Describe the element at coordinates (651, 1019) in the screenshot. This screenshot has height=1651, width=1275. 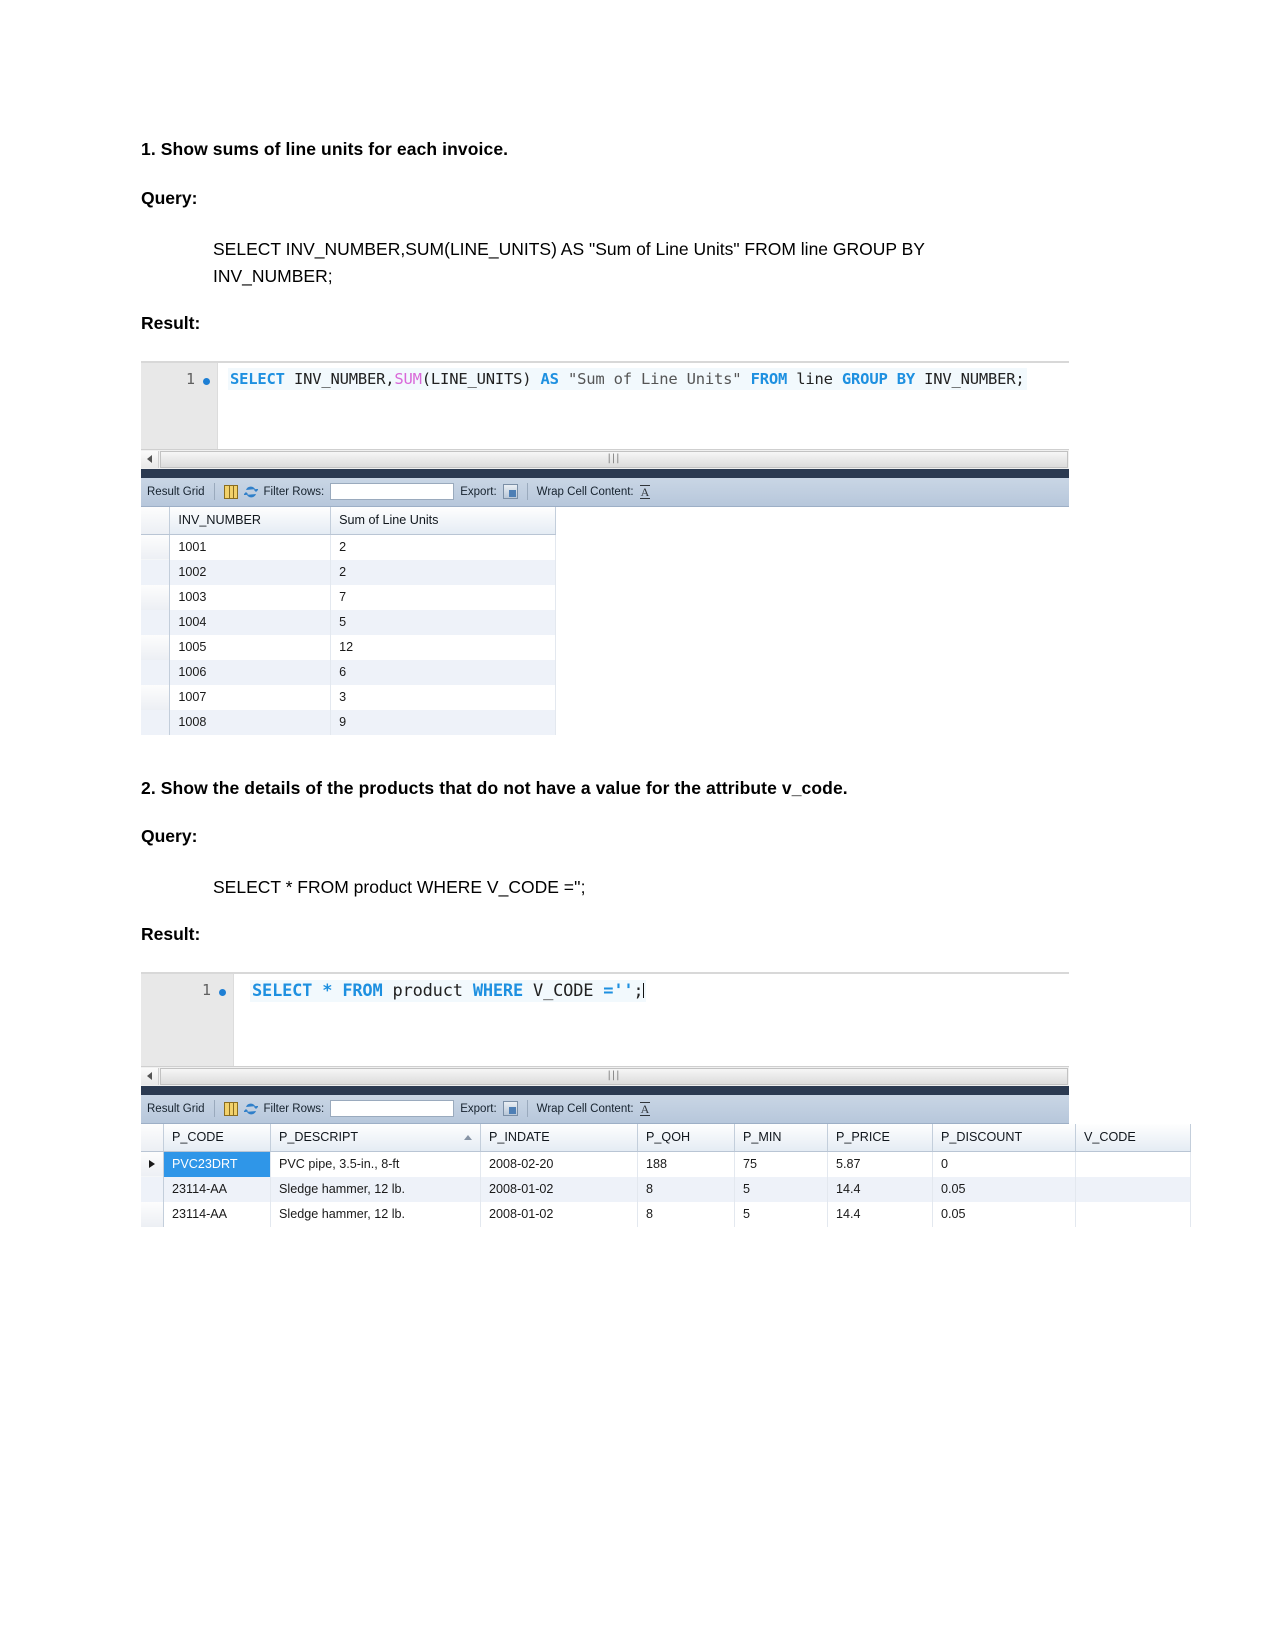
I see `editor-code-area-2: SELECT * FROM product WHERE V_CODE ='';` at that location.